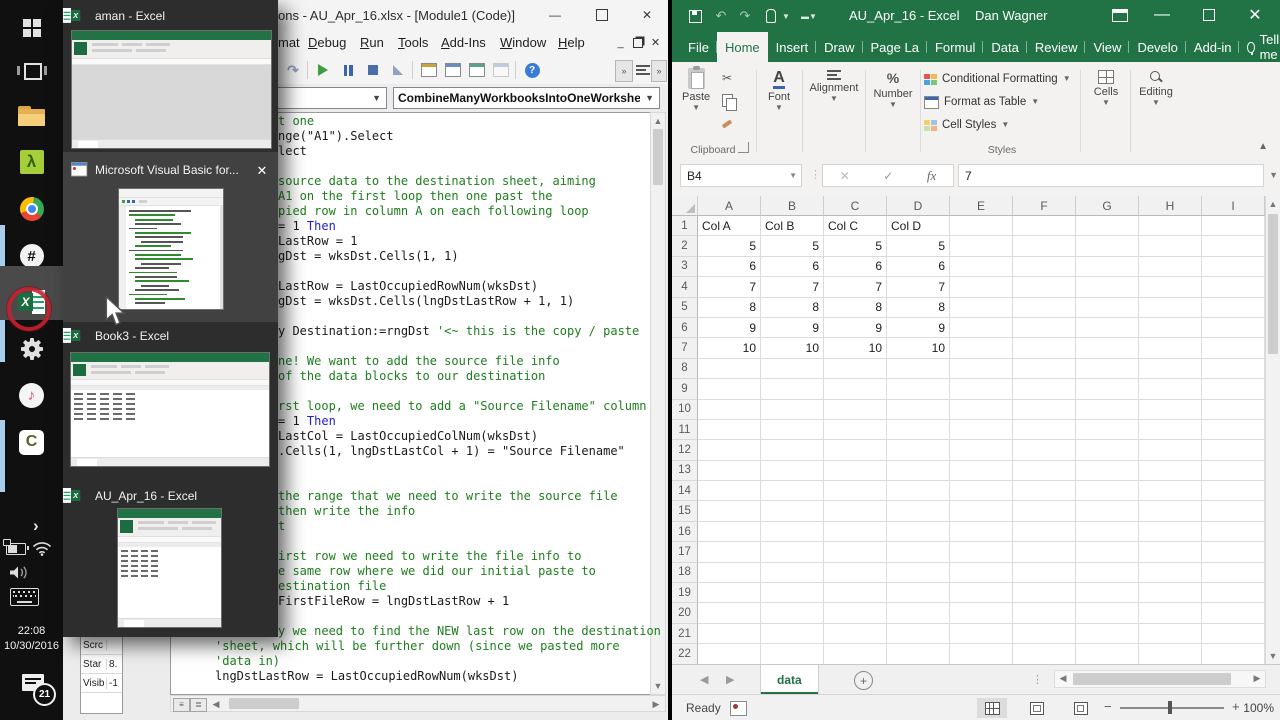 This screenshot has height=720, width=1280. What do you see at coordinates (571, 42) in the screenshot?
I see `menu-item-help: Help` at bounding box center [571, 42].